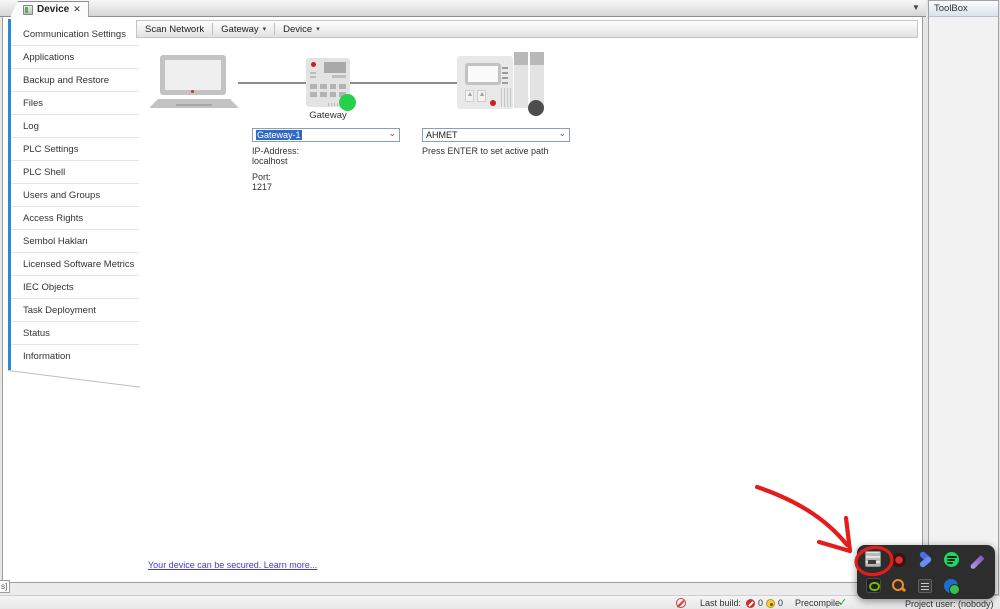 The width and height of the screenshot is (1000, 609). I want to click on communication-toolbar: Scan Network Gateway ▾ Device ▾, so click(527, 29).